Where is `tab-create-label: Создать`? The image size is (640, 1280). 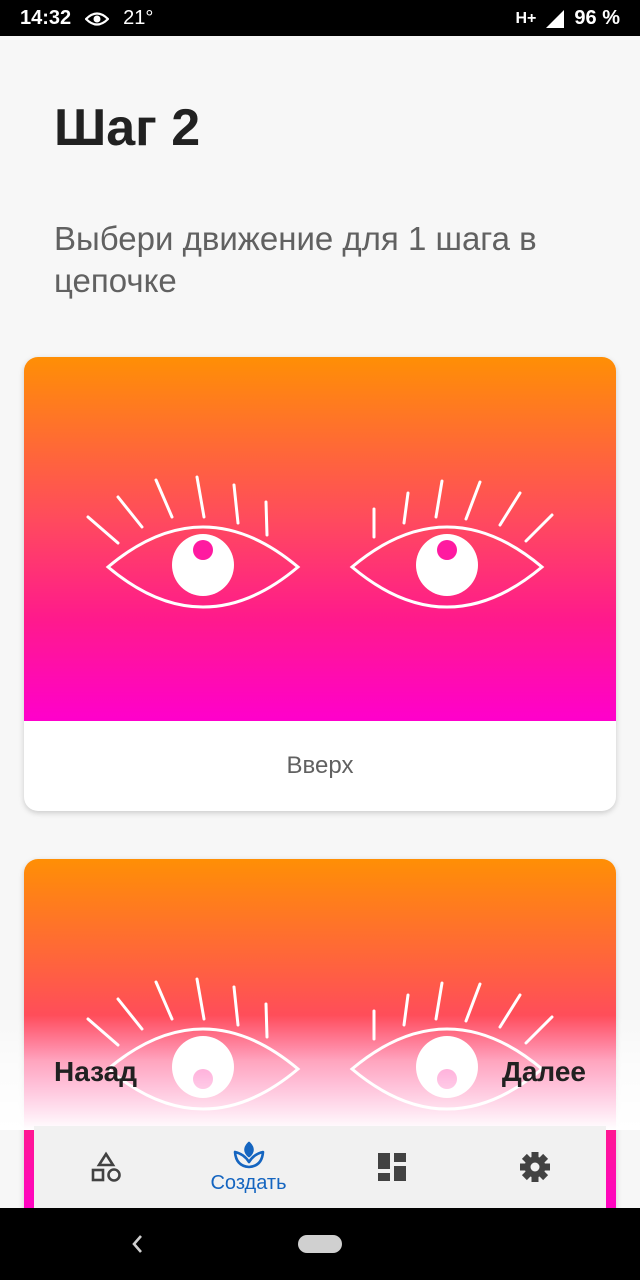 tab-create-label: Создать is located at coordinates (248, 1182).